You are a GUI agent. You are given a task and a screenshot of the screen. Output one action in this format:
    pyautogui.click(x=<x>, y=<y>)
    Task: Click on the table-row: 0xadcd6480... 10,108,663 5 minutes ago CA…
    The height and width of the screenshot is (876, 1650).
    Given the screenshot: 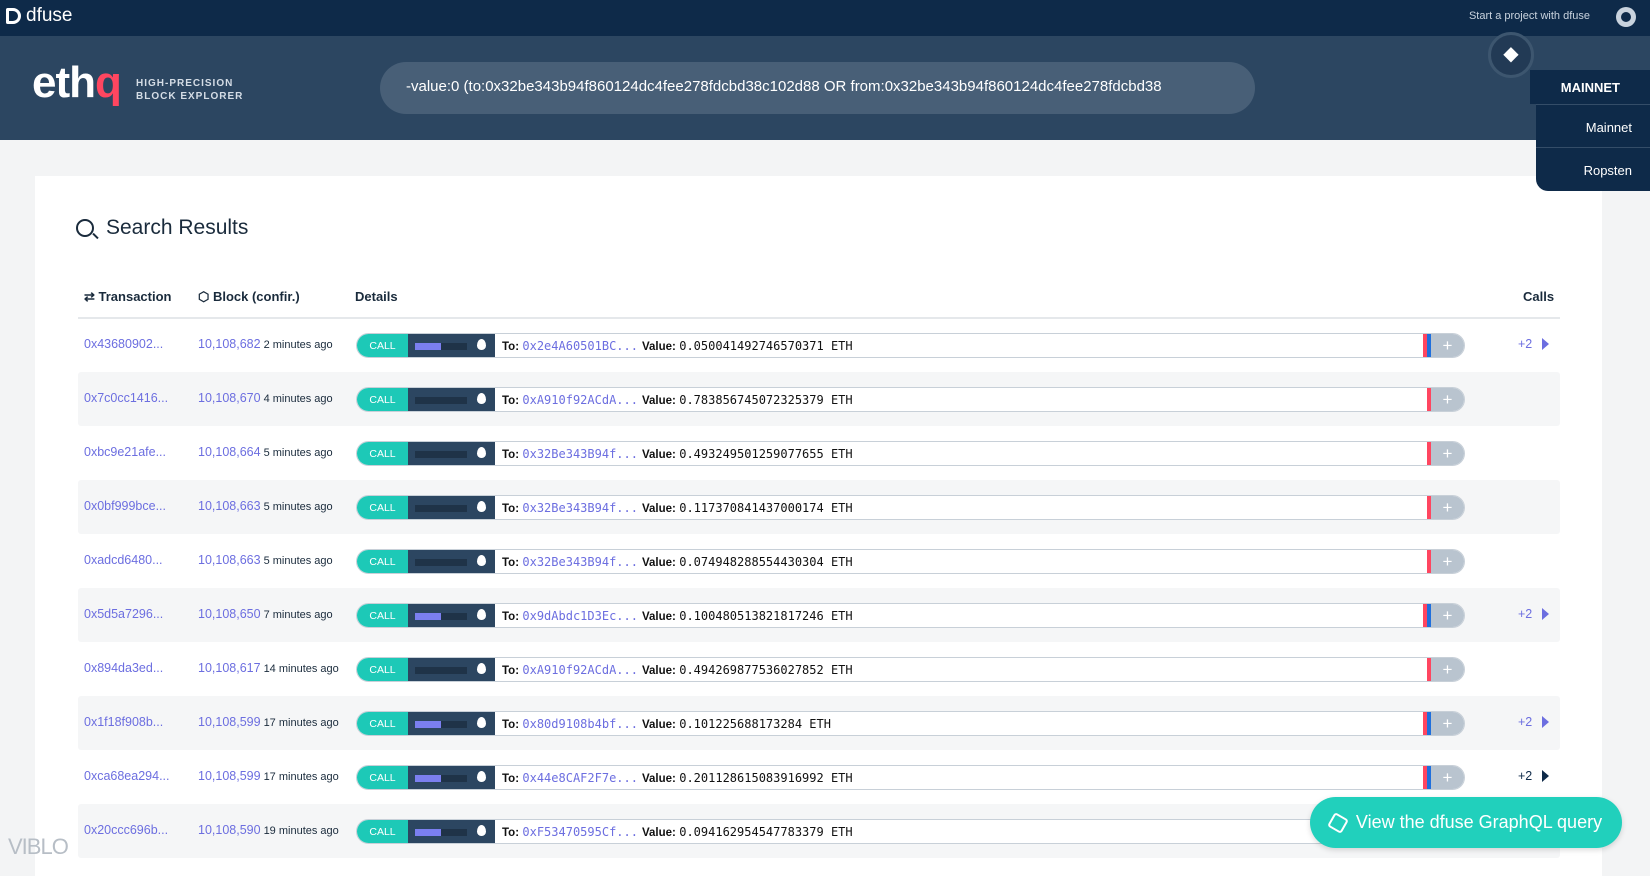 What is the action you would take?
    pyautogui.click(x=819, y=561)
    